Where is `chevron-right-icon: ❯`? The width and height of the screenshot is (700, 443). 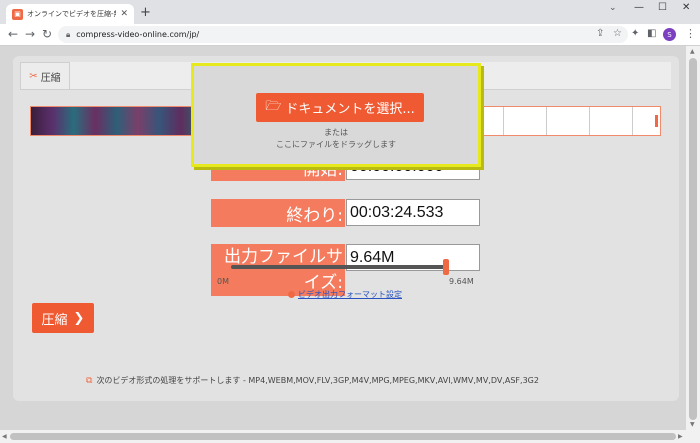 chevron-right-icon: ❯ is located at coordinates (79, 318).